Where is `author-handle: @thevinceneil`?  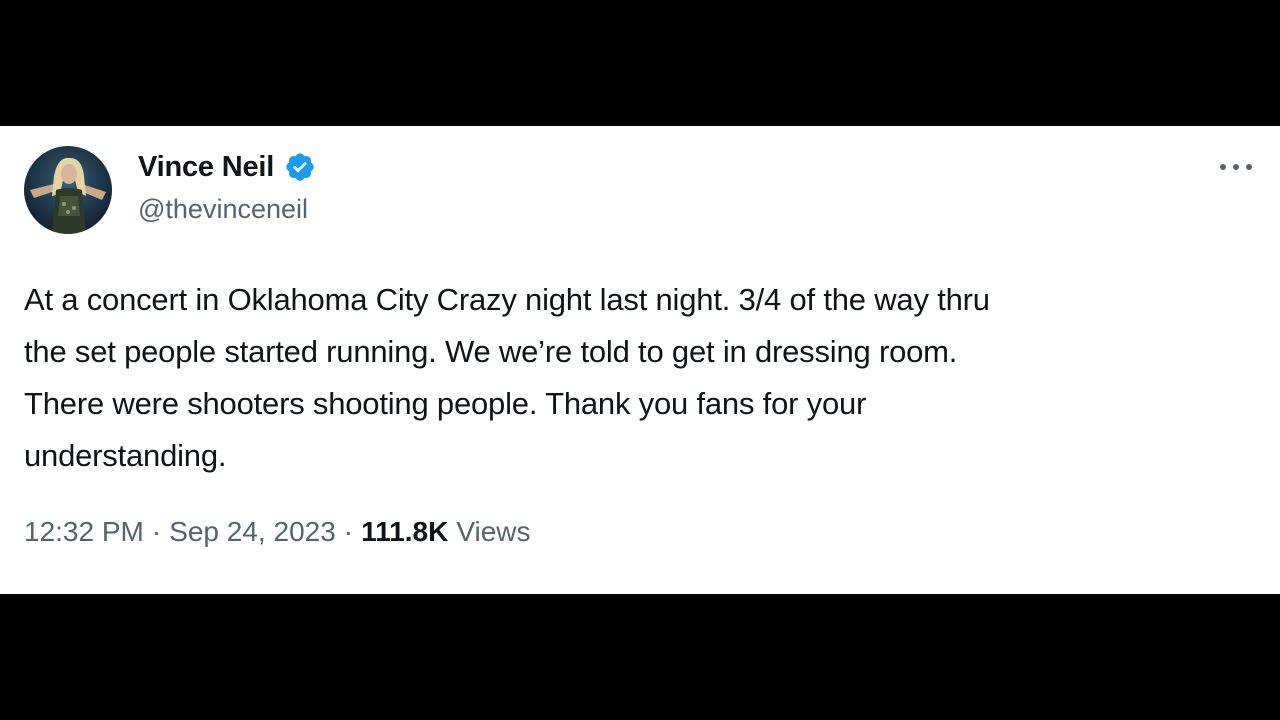
author-handle: @thevinceneil is located at coordinates (223, 209).